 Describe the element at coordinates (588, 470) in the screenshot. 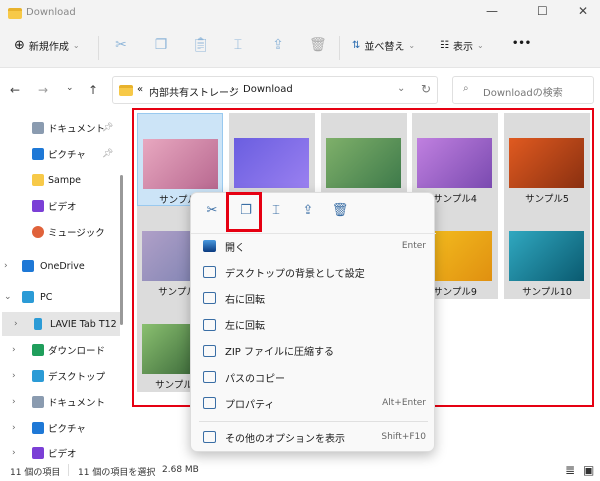

I see `tiles-view-icon: ▣` at that location.